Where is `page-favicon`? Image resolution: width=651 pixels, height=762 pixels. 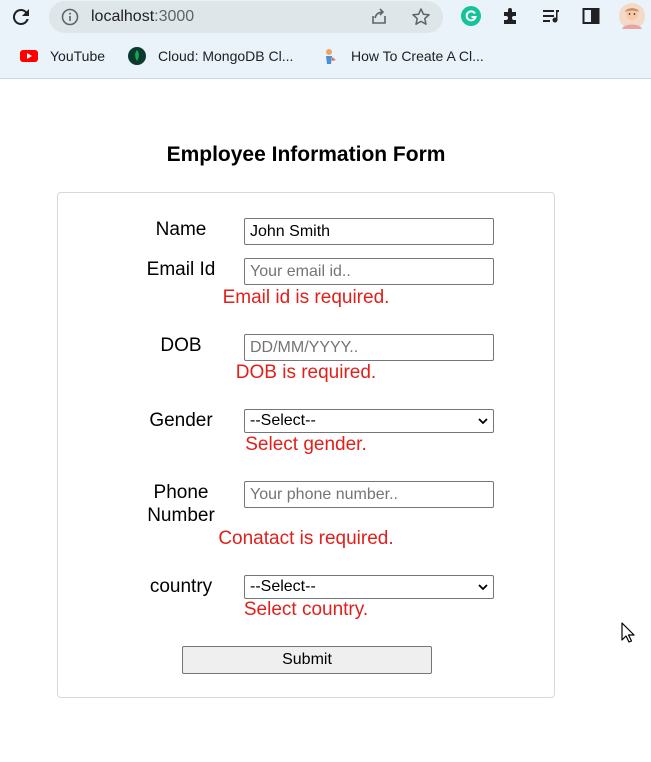
page-favicon is located at coordinates (331, 56).